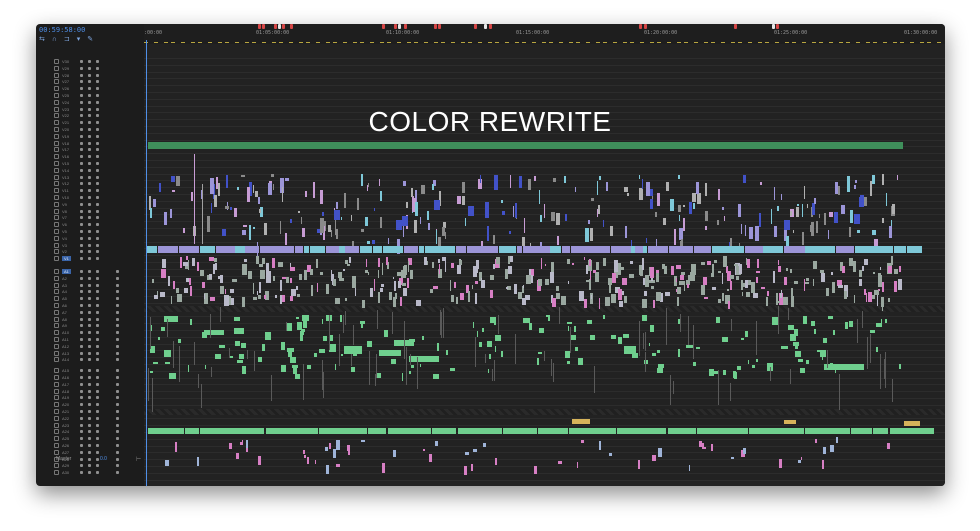  Describe the element at coordinates (409, 431) in the screenshot. I see `music-clip` at that location.